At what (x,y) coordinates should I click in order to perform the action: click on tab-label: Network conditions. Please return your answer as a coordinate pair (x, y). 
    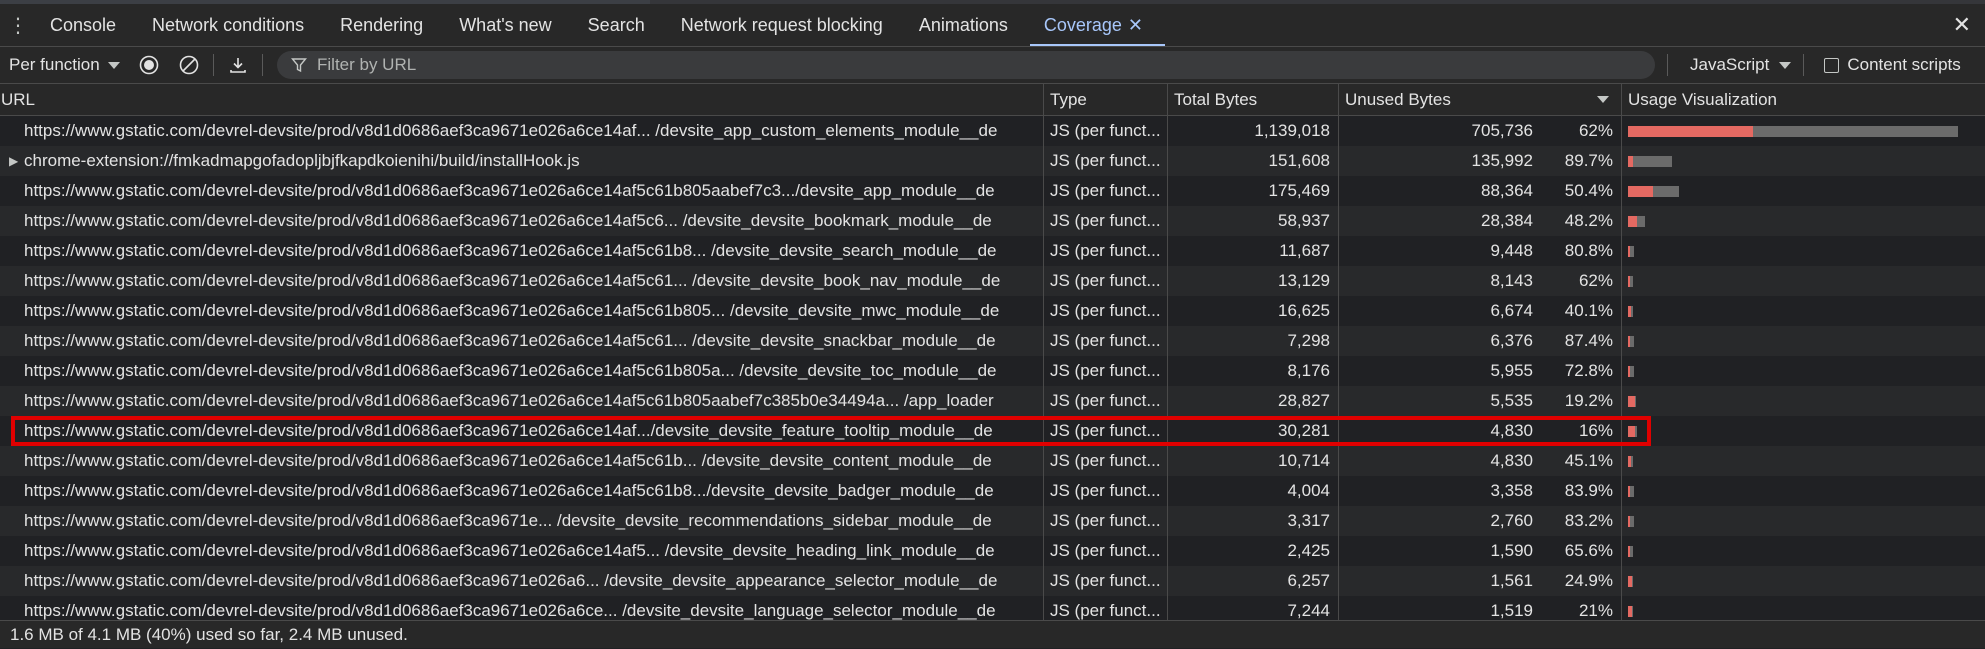
    Looking at the image, I should click on (228, 25).